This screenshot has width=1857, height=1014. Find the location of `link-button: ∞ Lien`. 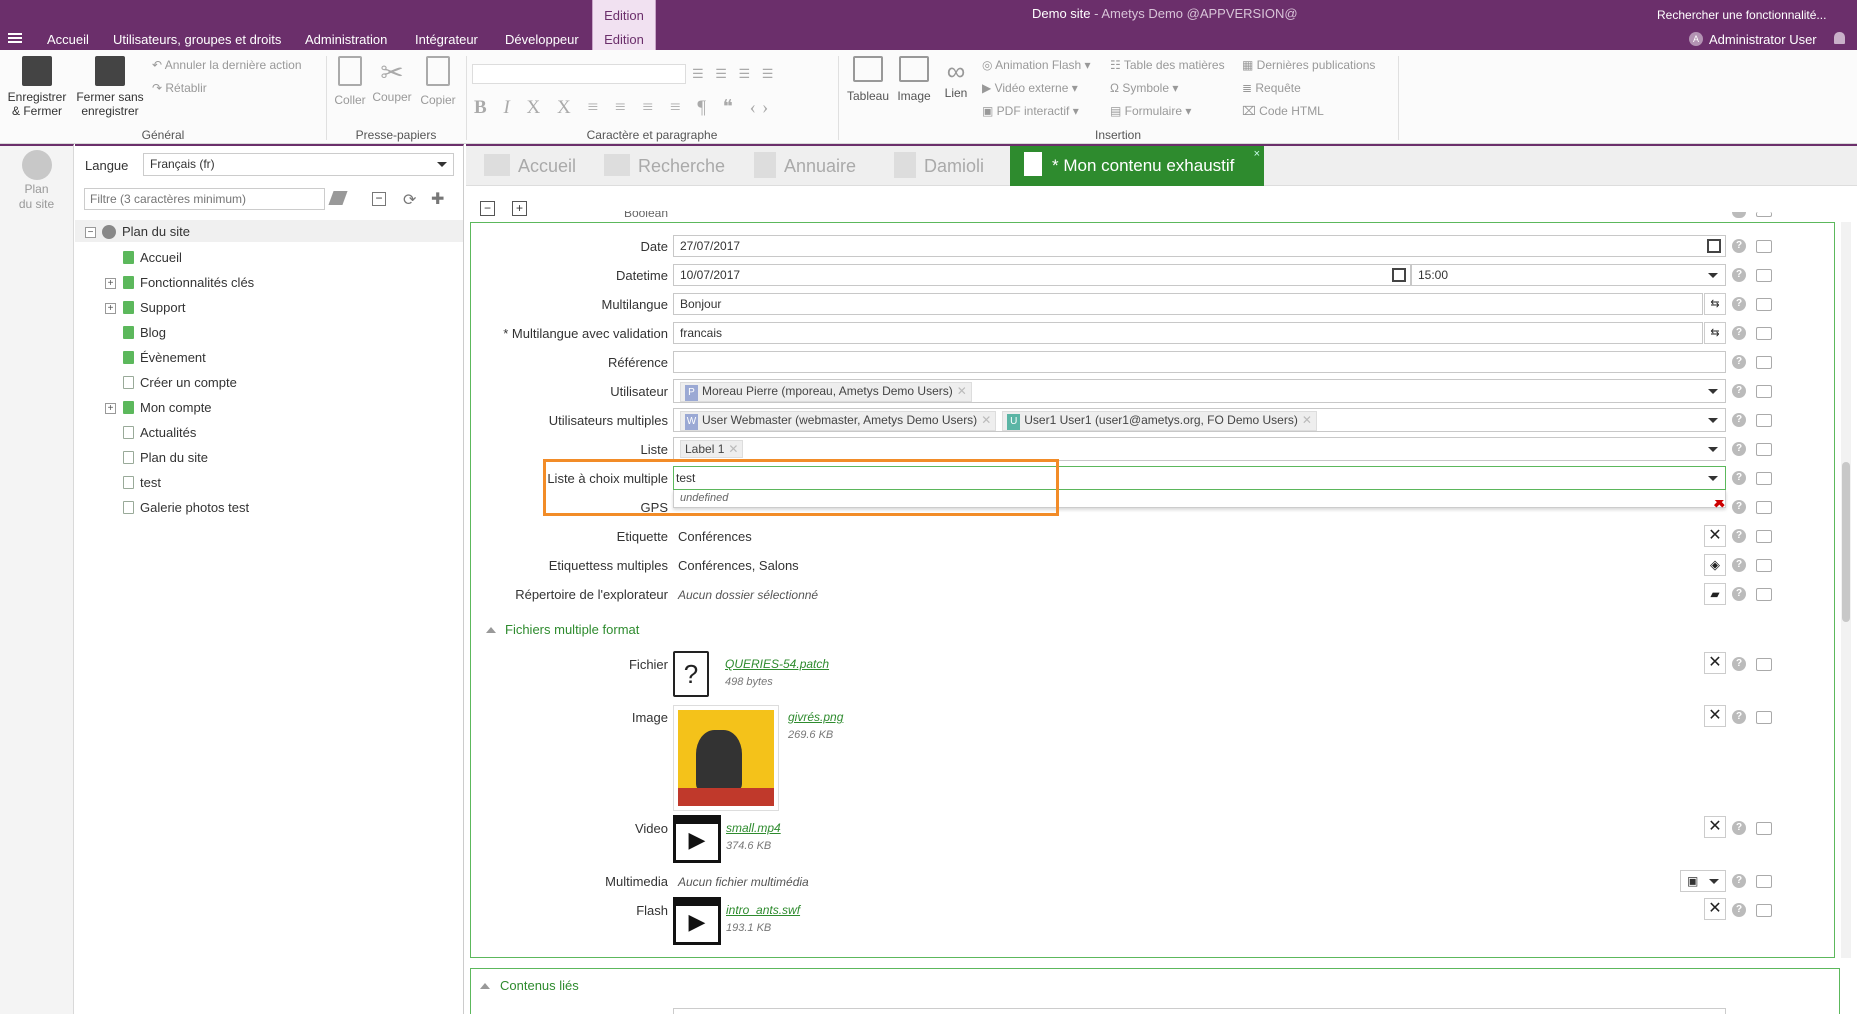

link-button: ∞ Lien is located at coordinates (956, 78).